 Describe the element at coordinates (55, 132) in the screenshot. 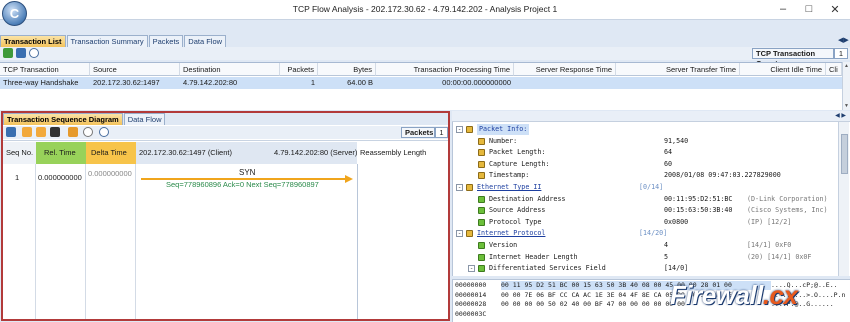

I see `display-icon` at that location.